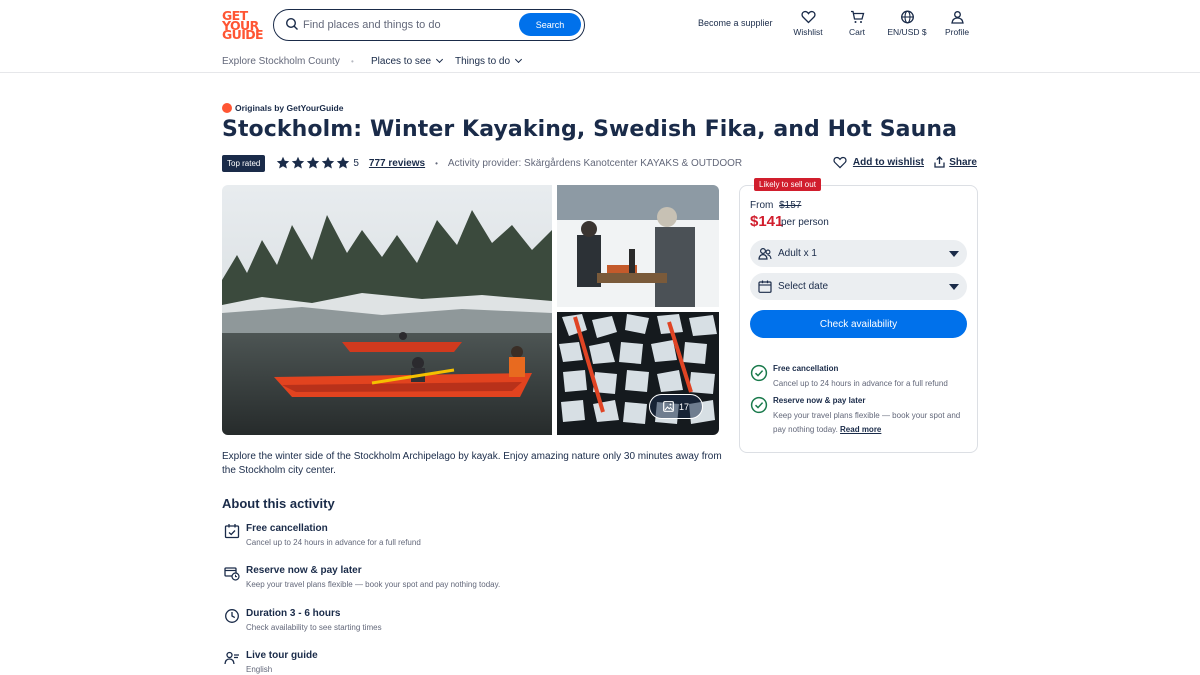  Describe the element at coordinates (939, 162) in the screenshot. I see `share-icon` at that location.